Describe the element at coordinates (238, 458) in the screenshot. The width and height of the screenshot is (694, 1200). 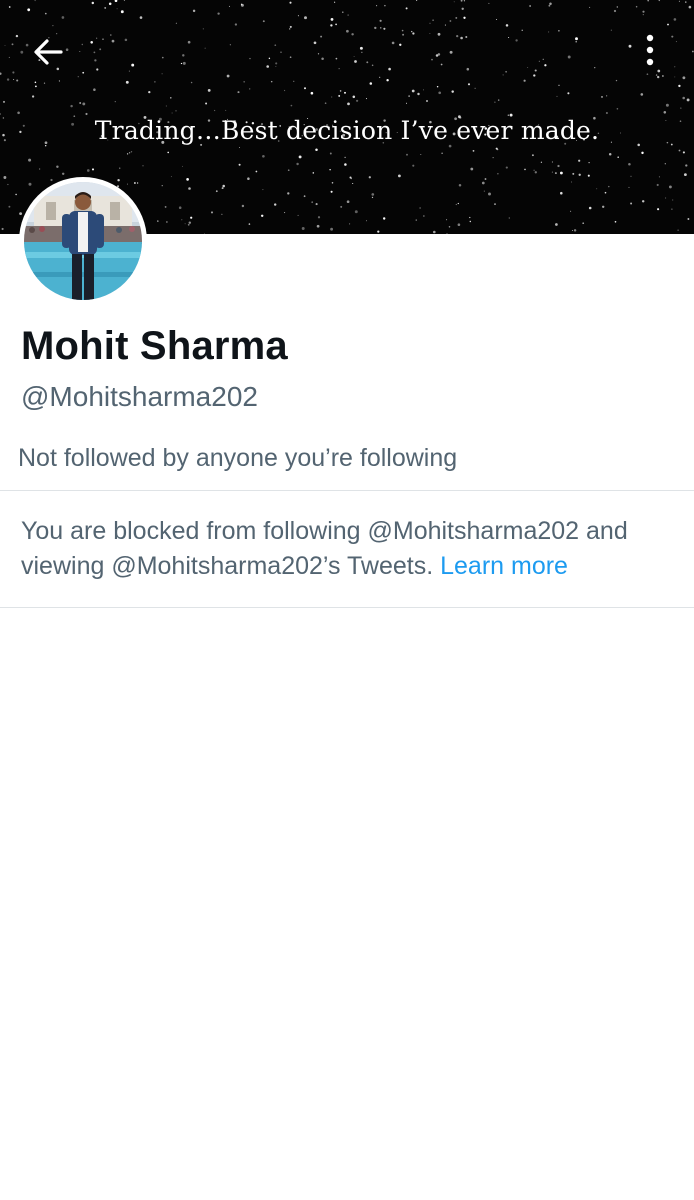
I see `followed-by-text: Not followed by anyone you’re following` at that location.